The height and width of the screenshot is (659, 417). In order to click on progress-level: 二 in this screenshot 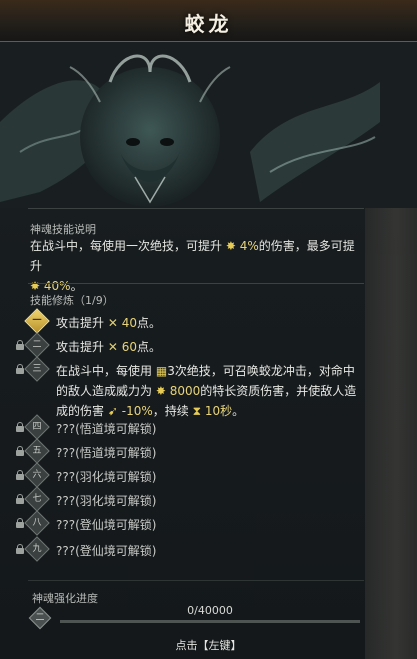, I will do `click(40, 618)`.